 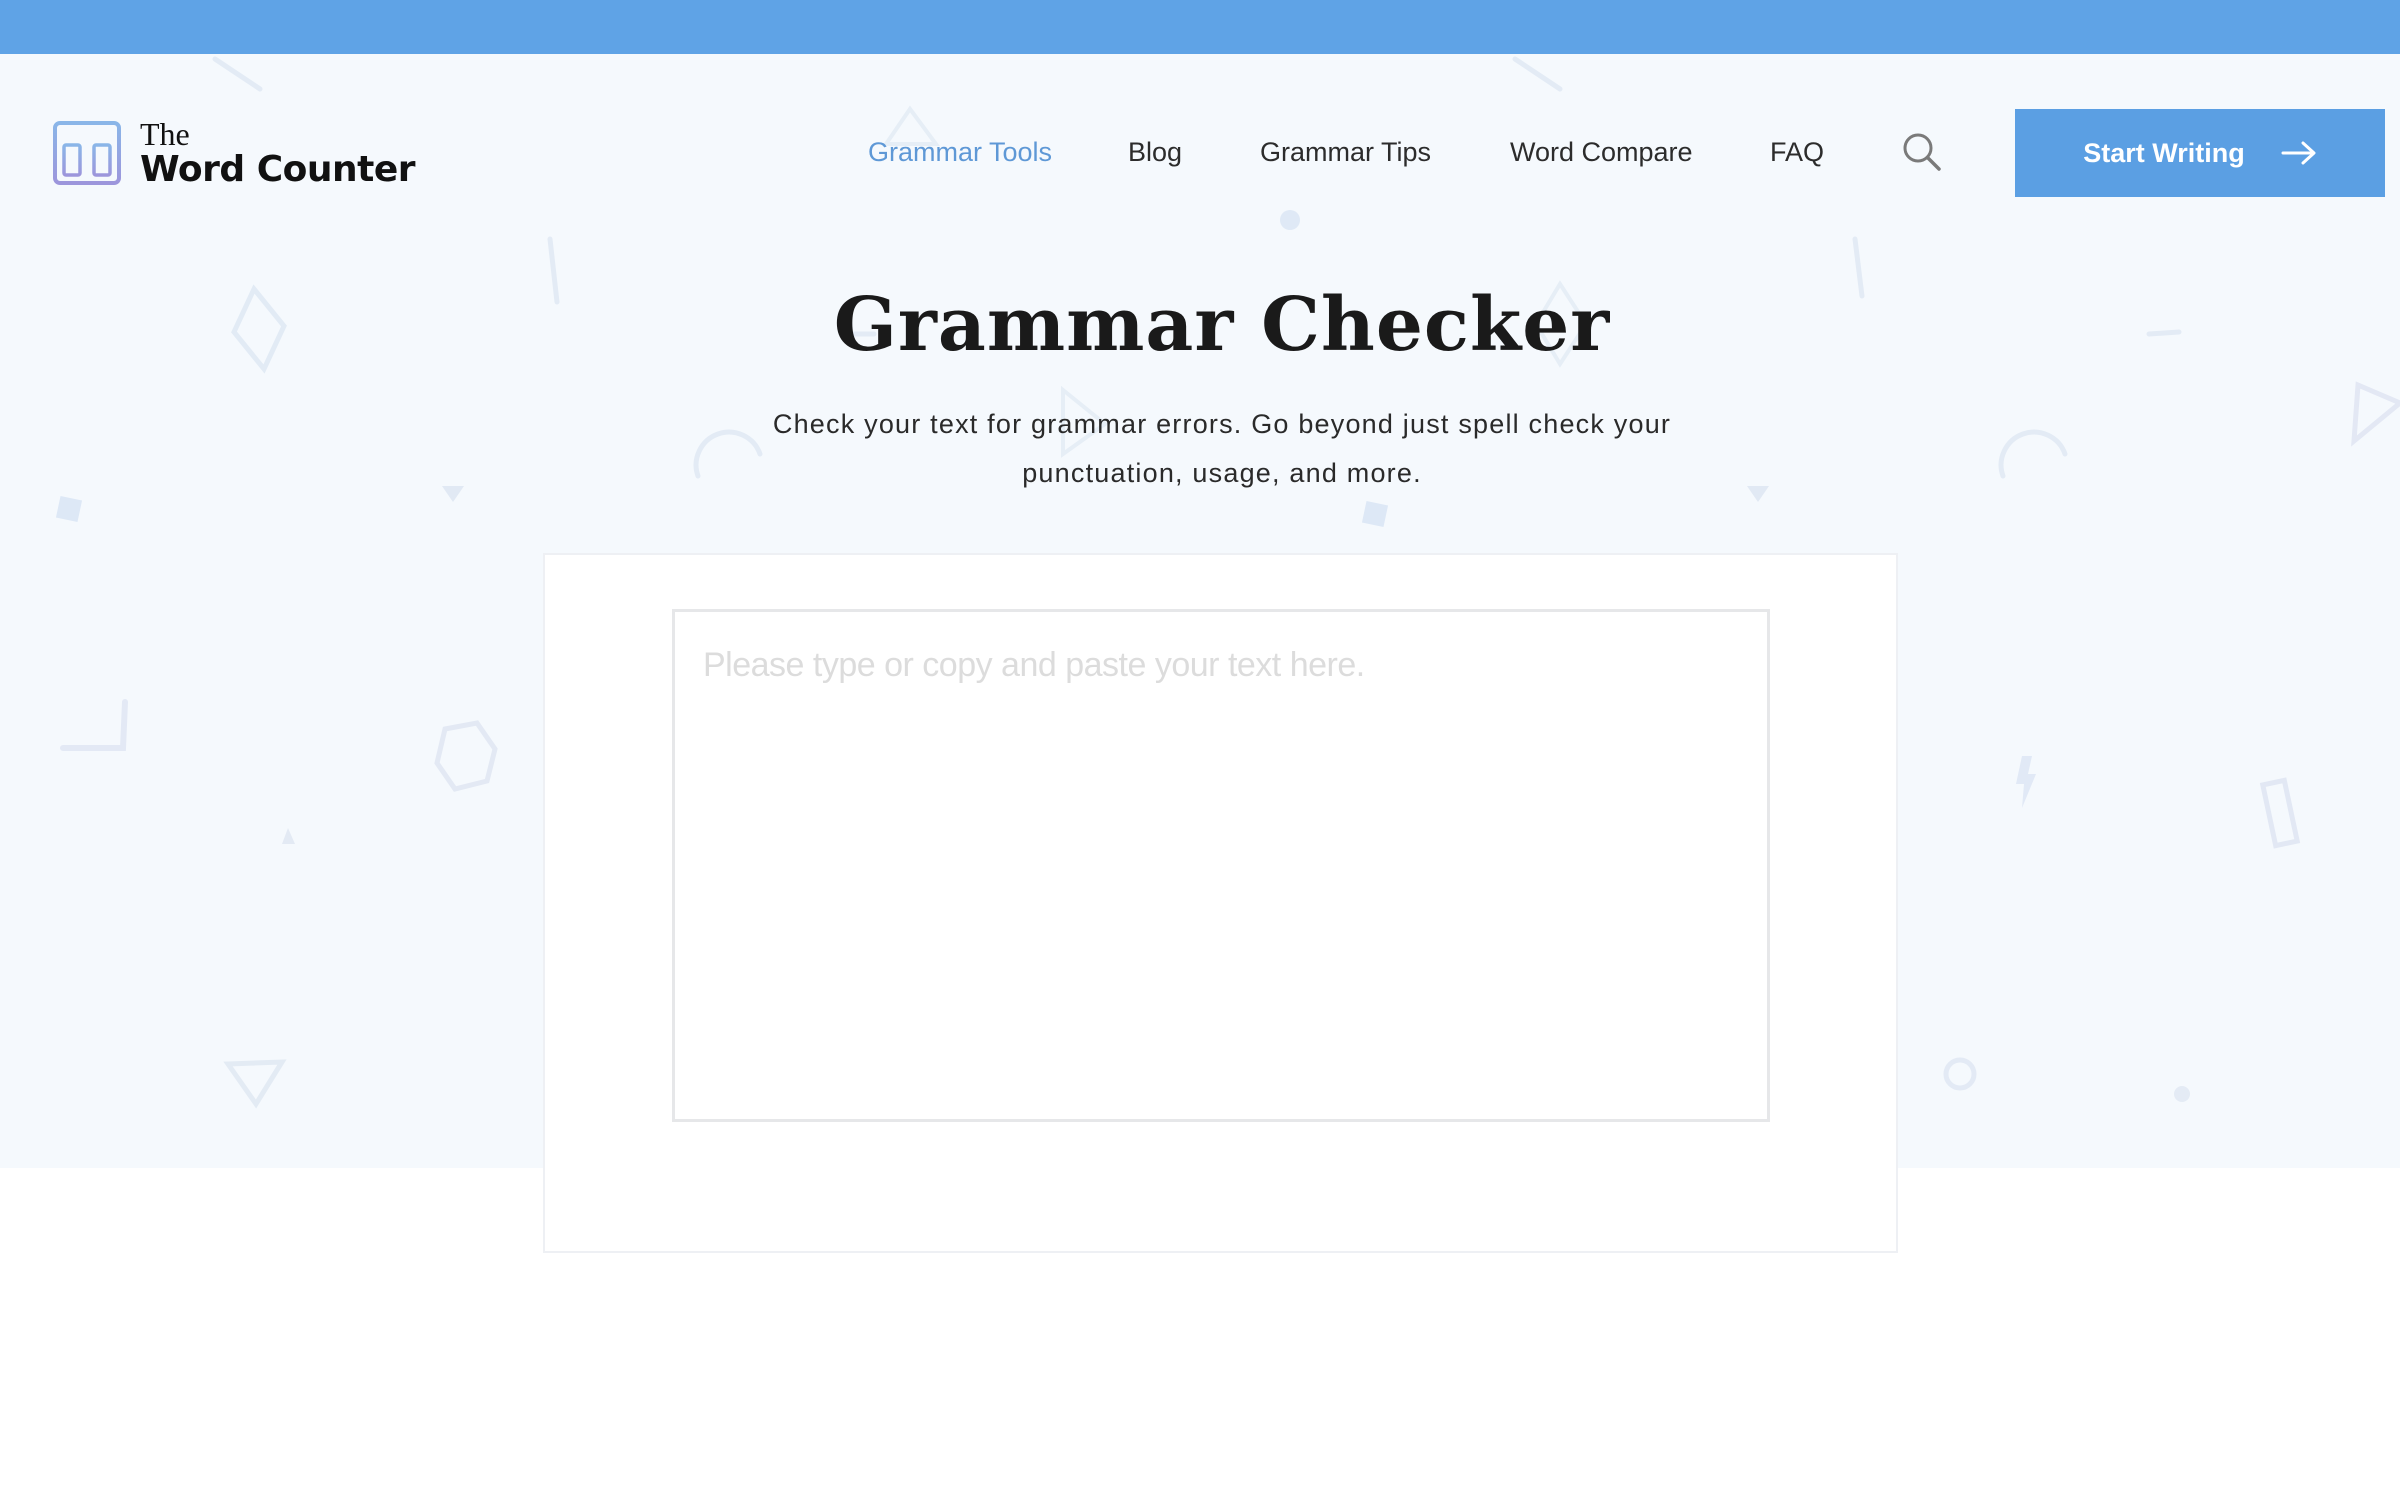 I want to click on start-writing-button: Start Writing, so click(x=2200, y=153).